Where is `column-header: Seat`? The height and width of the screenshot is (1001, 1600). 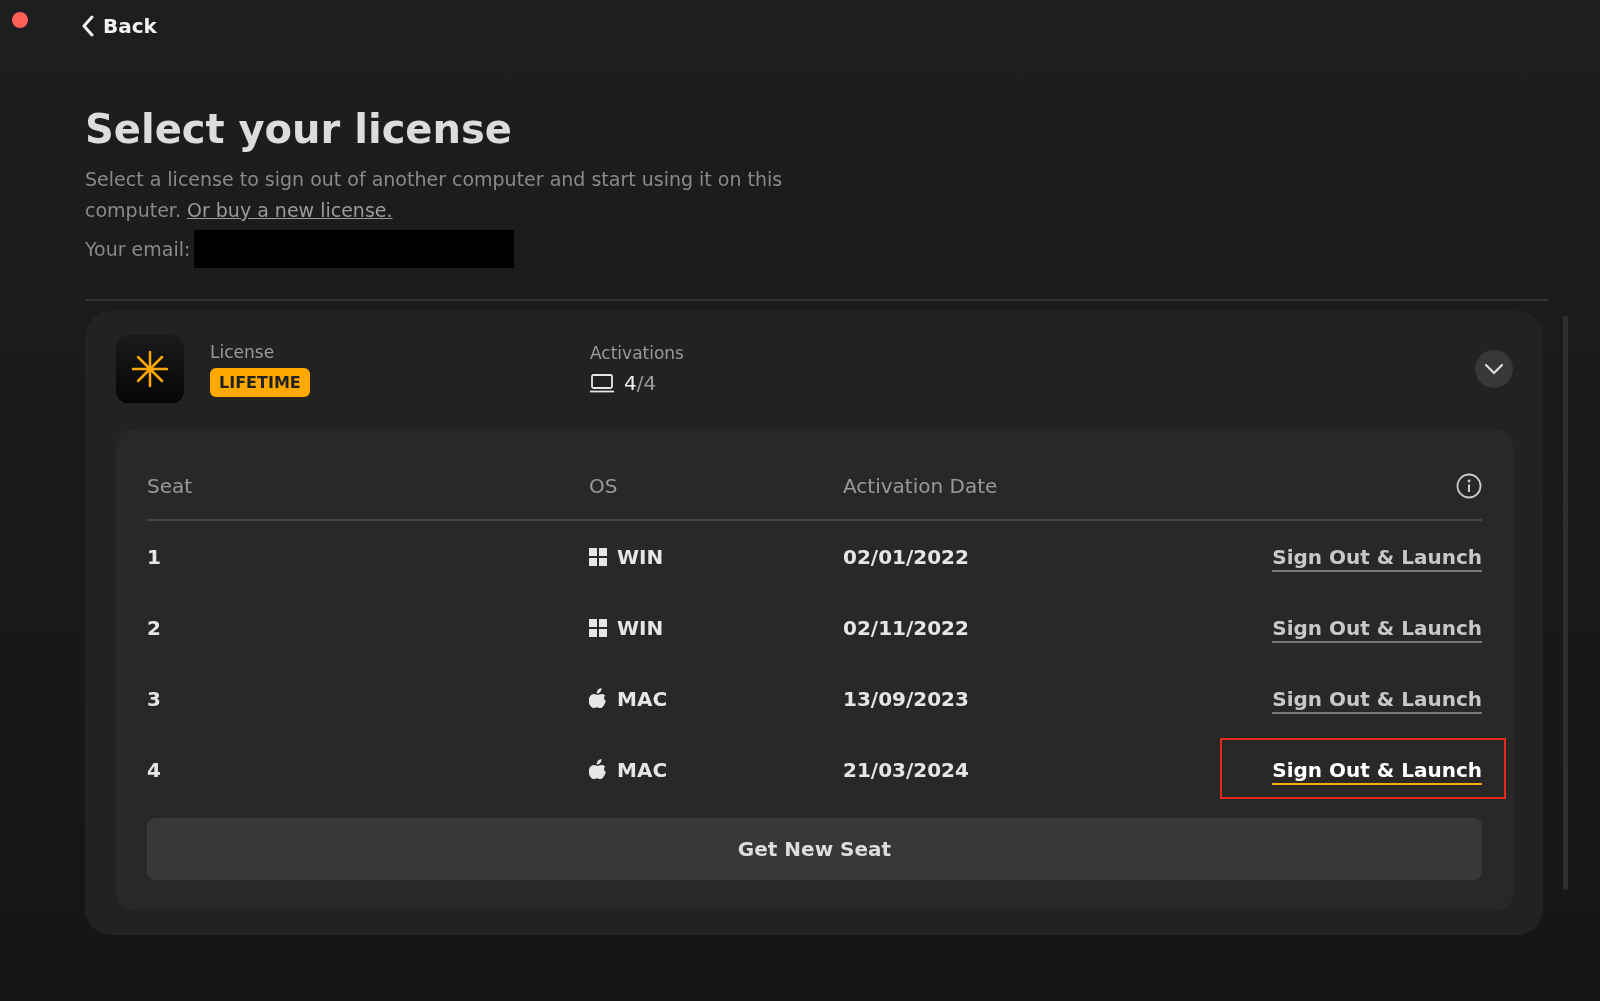
column-header: Seat is located at coordinates (170, 486).